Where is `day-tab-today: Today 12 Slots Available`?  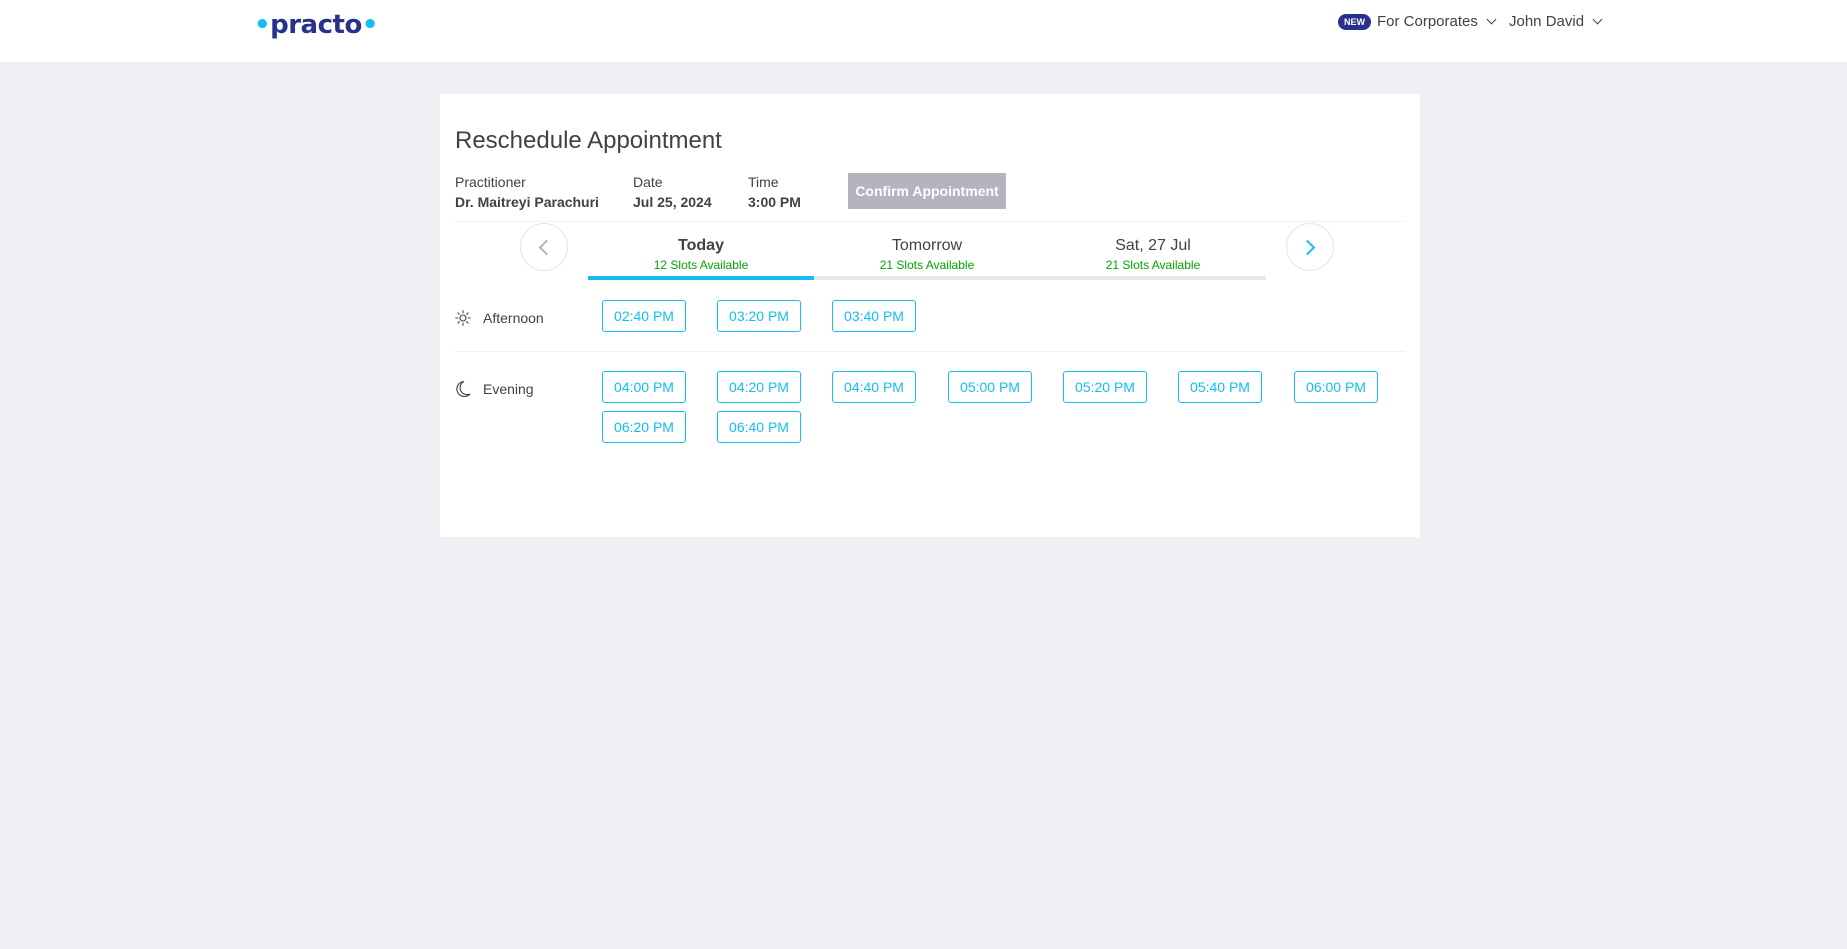
day-tab-today: Today 12 Slots Available is located at coordinates (701, 249).